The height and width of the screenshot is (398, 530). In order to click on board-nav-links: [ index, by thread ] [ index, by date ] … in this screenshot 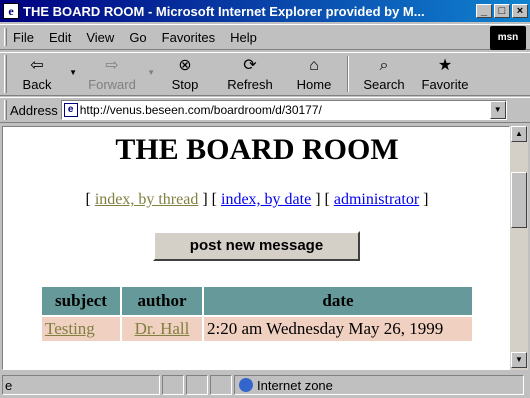, I will do `click(257, 199)`.